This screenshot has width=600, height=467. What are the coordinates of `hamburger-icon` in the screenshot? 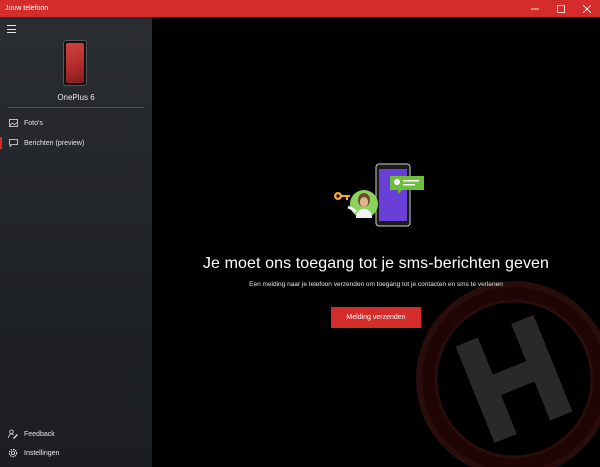 It's located at (12, 29).